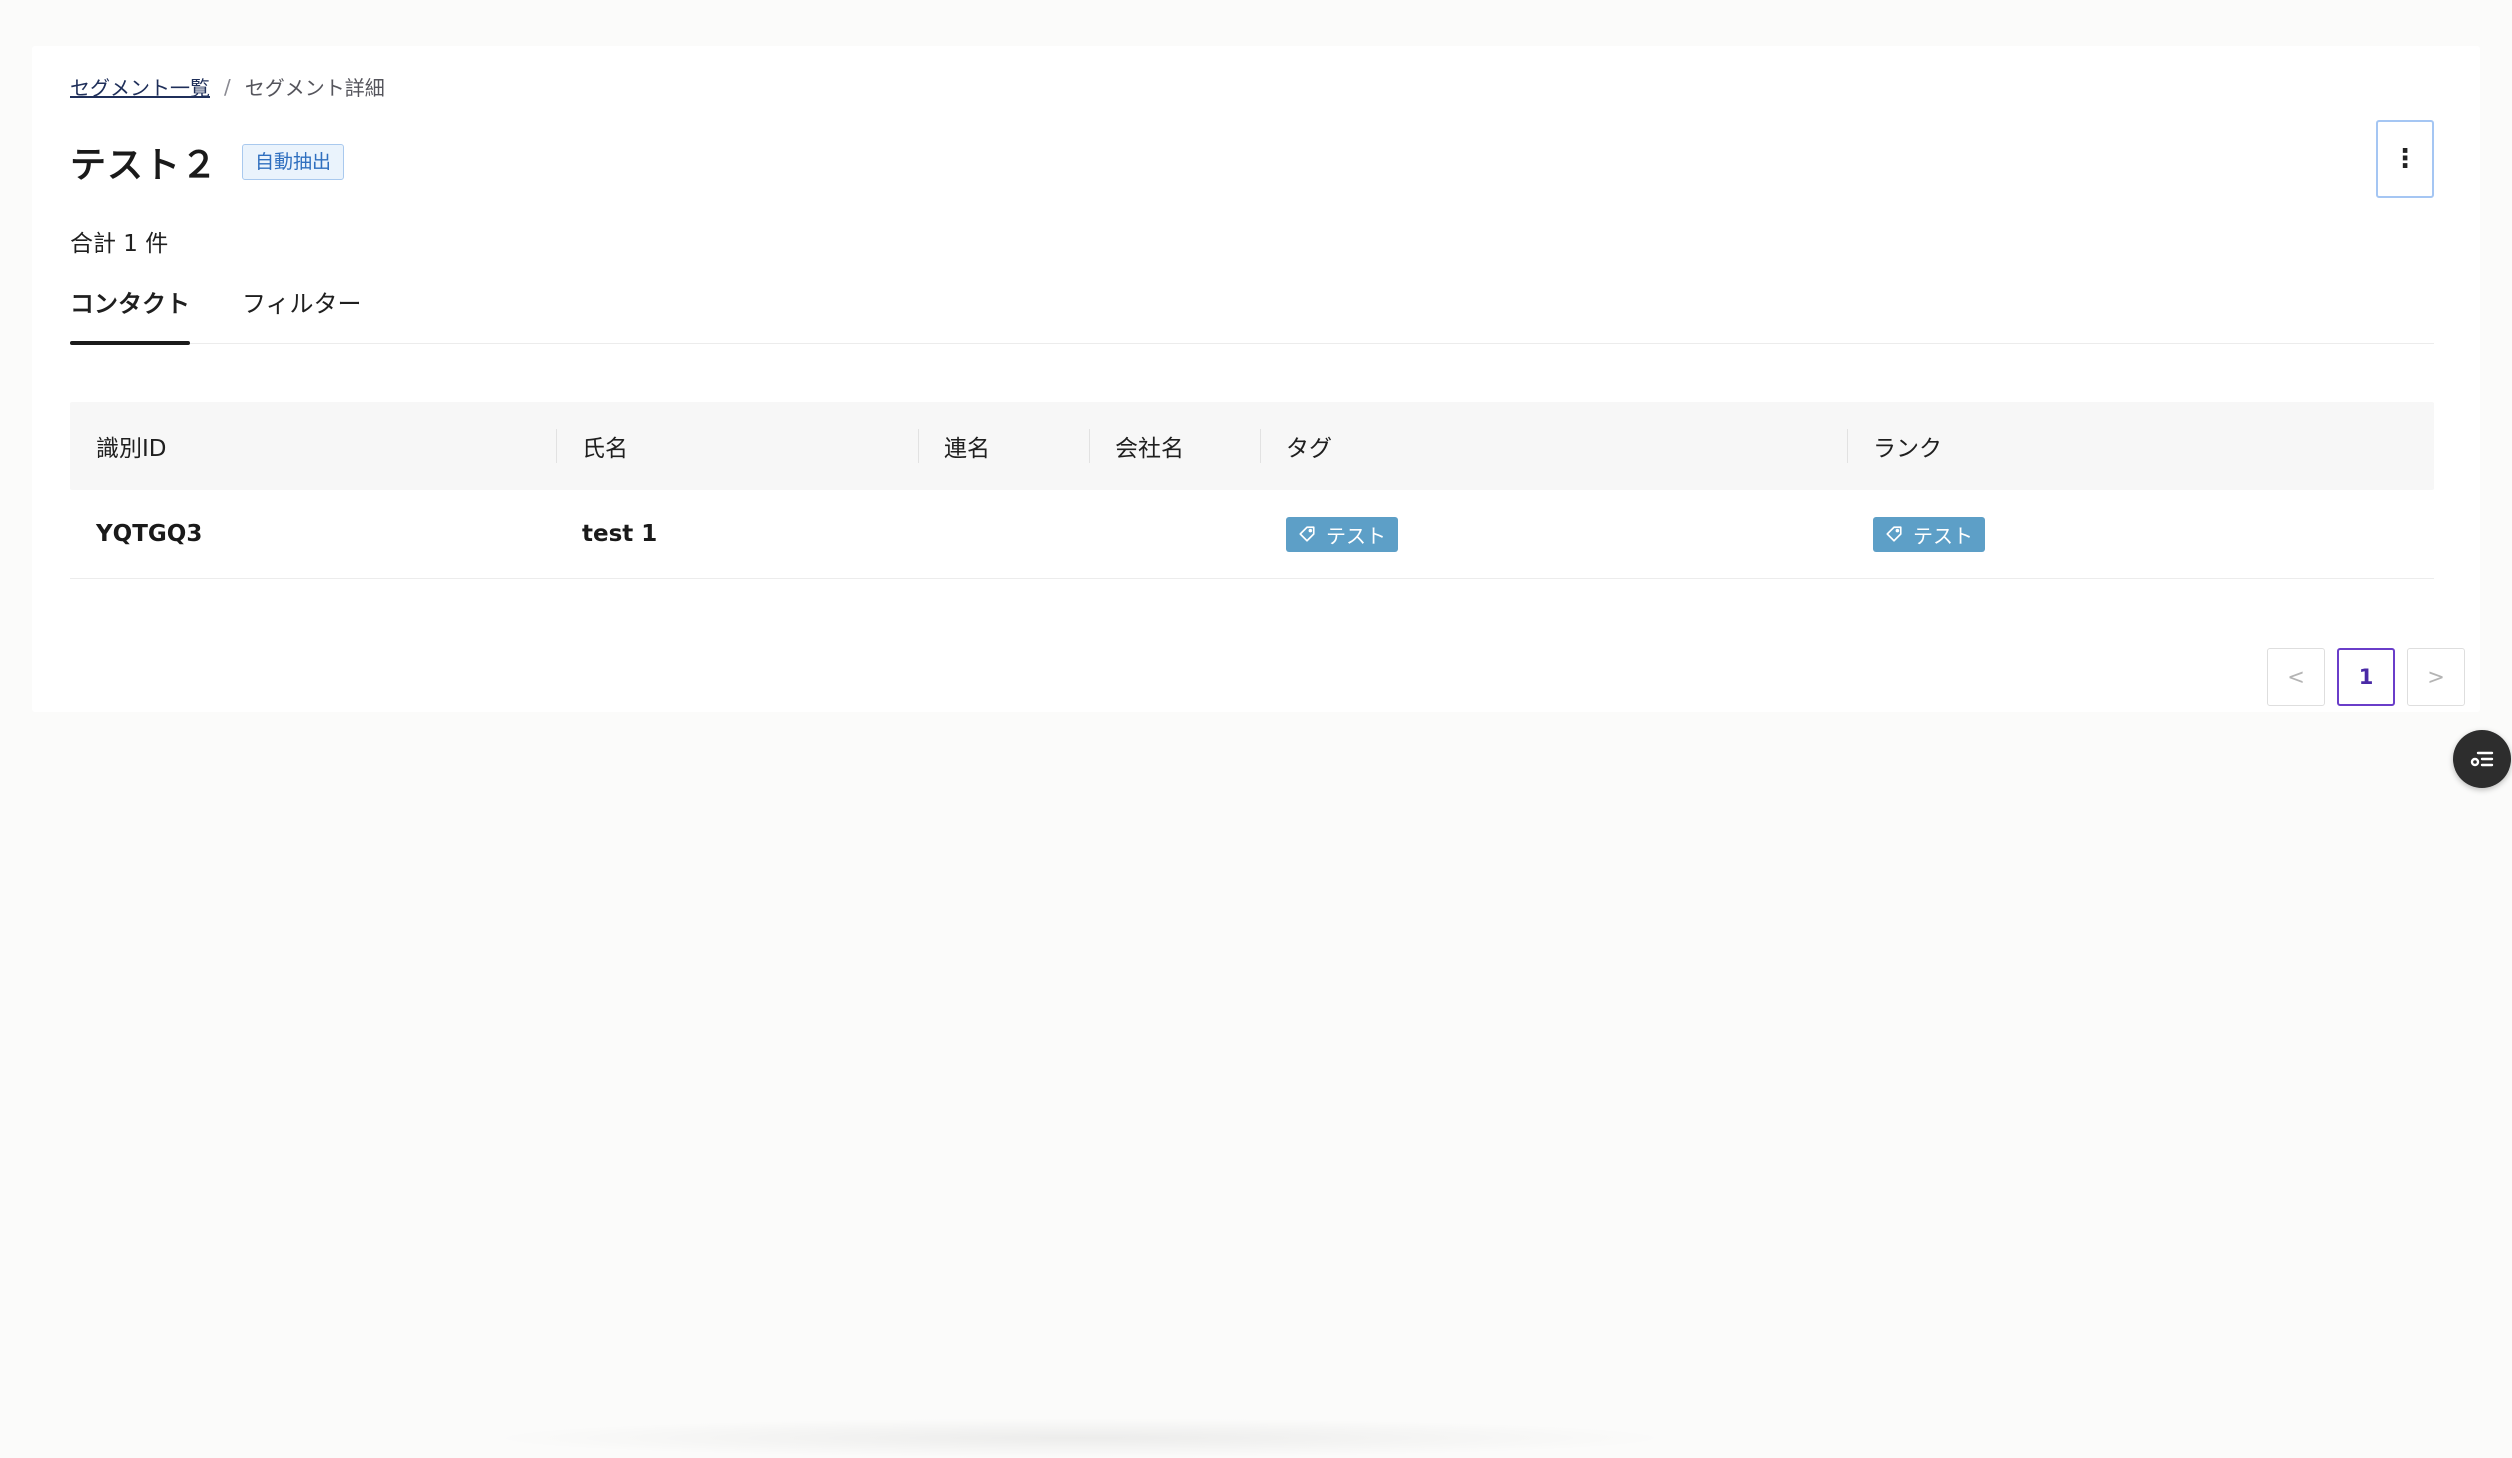 This screenshot has width=2512, height=1458. Describe the element at coordinates (1943, 535) in the screenshot. I see `rank-label: テスト` at that location.